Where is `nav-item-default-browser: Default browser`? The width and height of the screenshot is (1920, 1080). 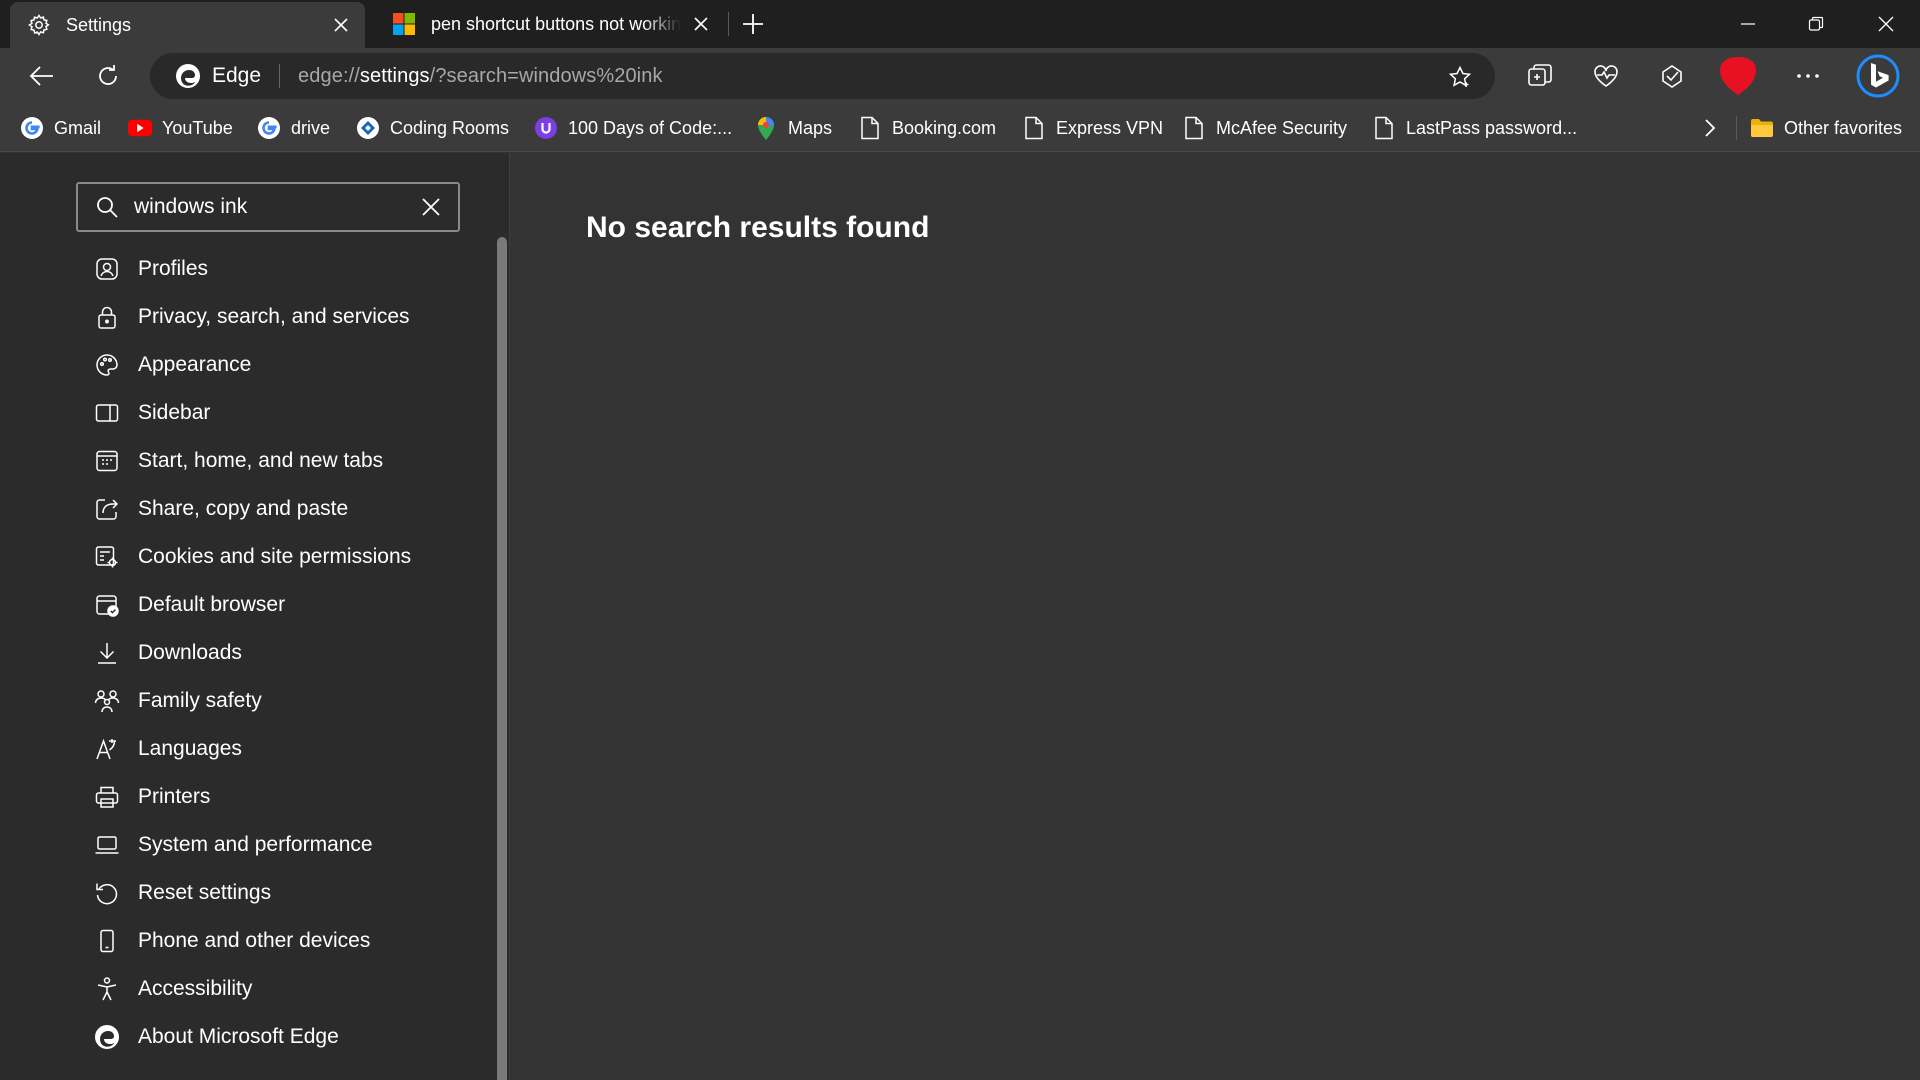
nav-item-default-browser: Default browser is located at coordinates (292, 605).